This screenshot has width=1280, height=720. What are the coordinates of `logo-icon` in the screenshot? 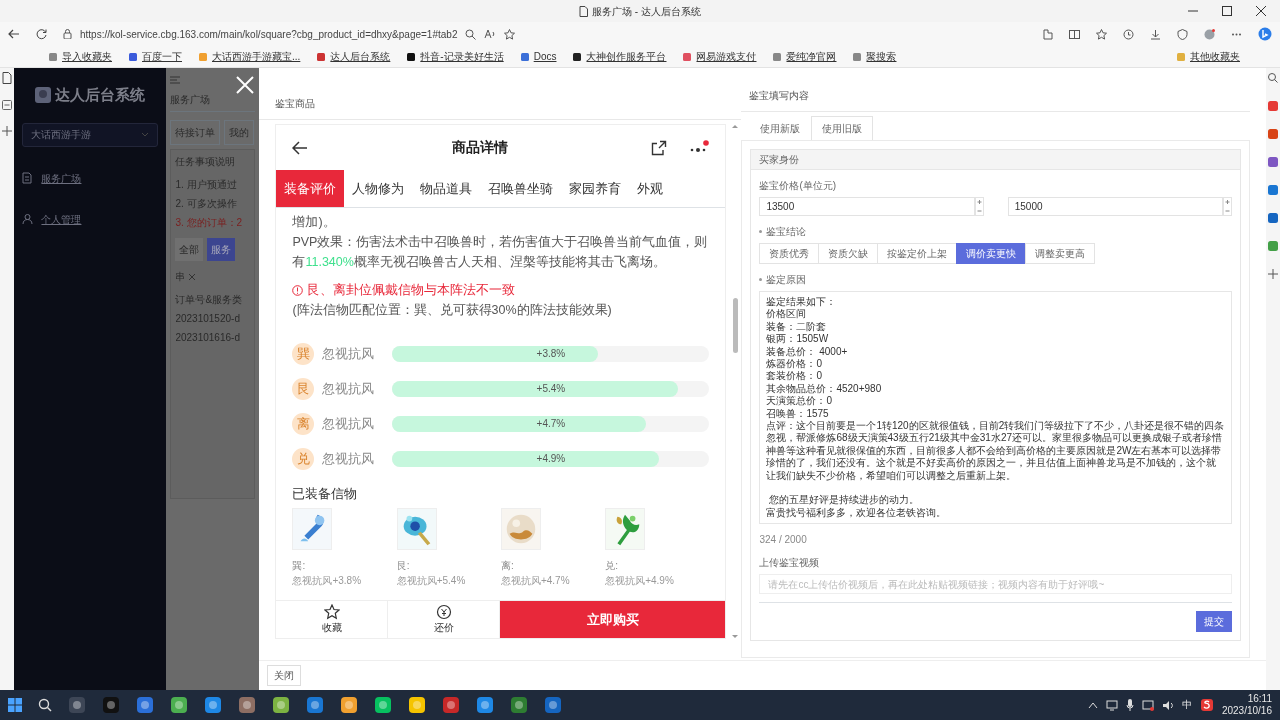 It's located at (43, 95).